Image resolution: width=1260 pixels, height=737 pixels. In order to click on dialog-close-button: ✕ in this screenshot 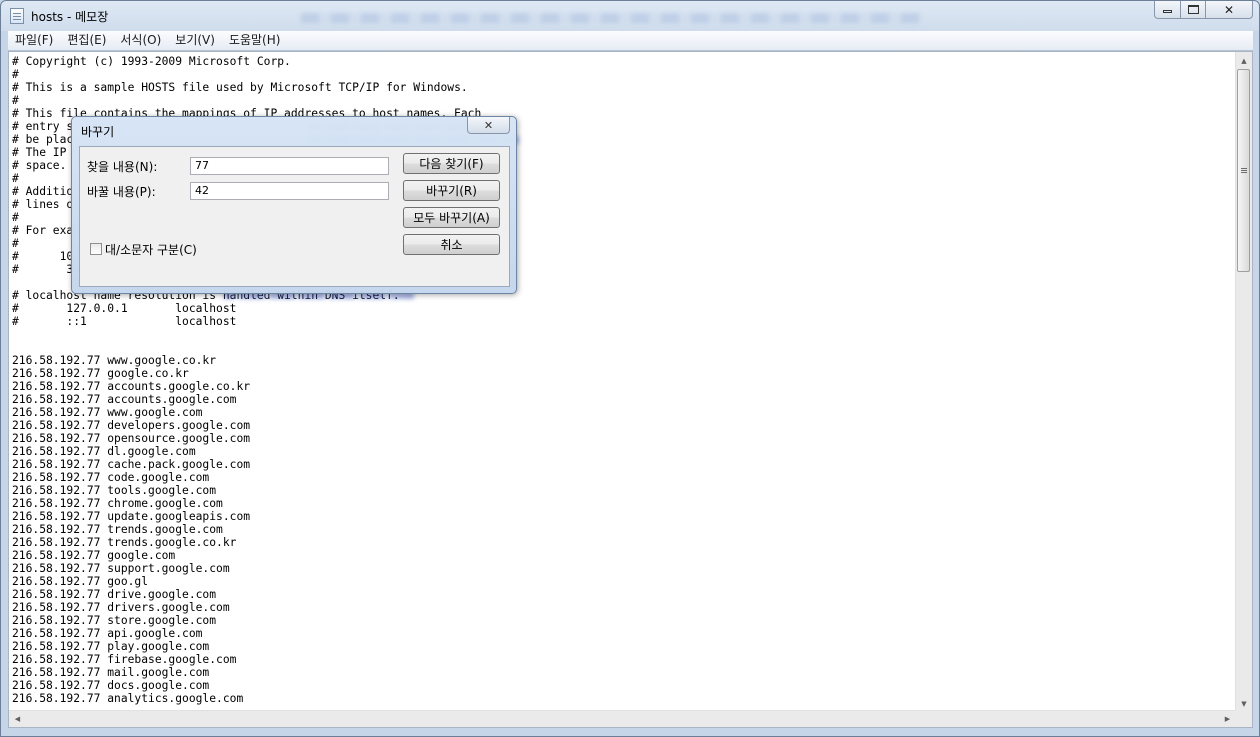, I will do `click(488, 125)`.